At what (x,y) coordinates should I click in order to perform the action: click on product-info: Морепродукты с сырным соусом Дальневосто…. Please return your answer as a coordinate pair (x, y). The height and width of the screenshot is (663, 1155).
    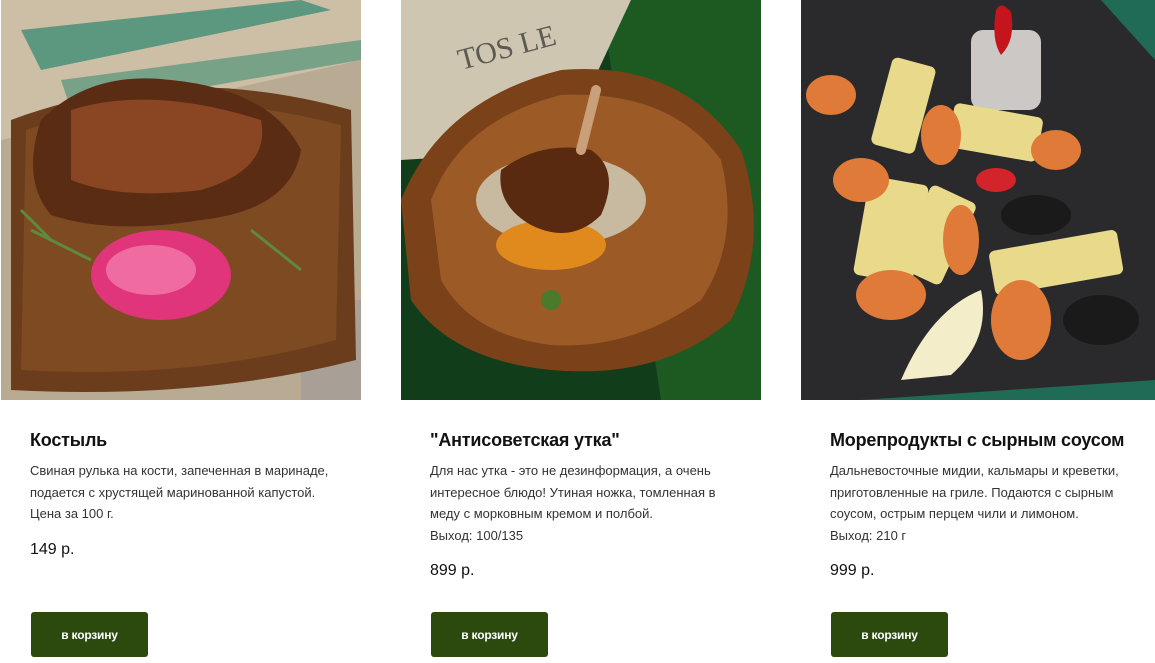
    Looking at the image, I should click on (992, 505).